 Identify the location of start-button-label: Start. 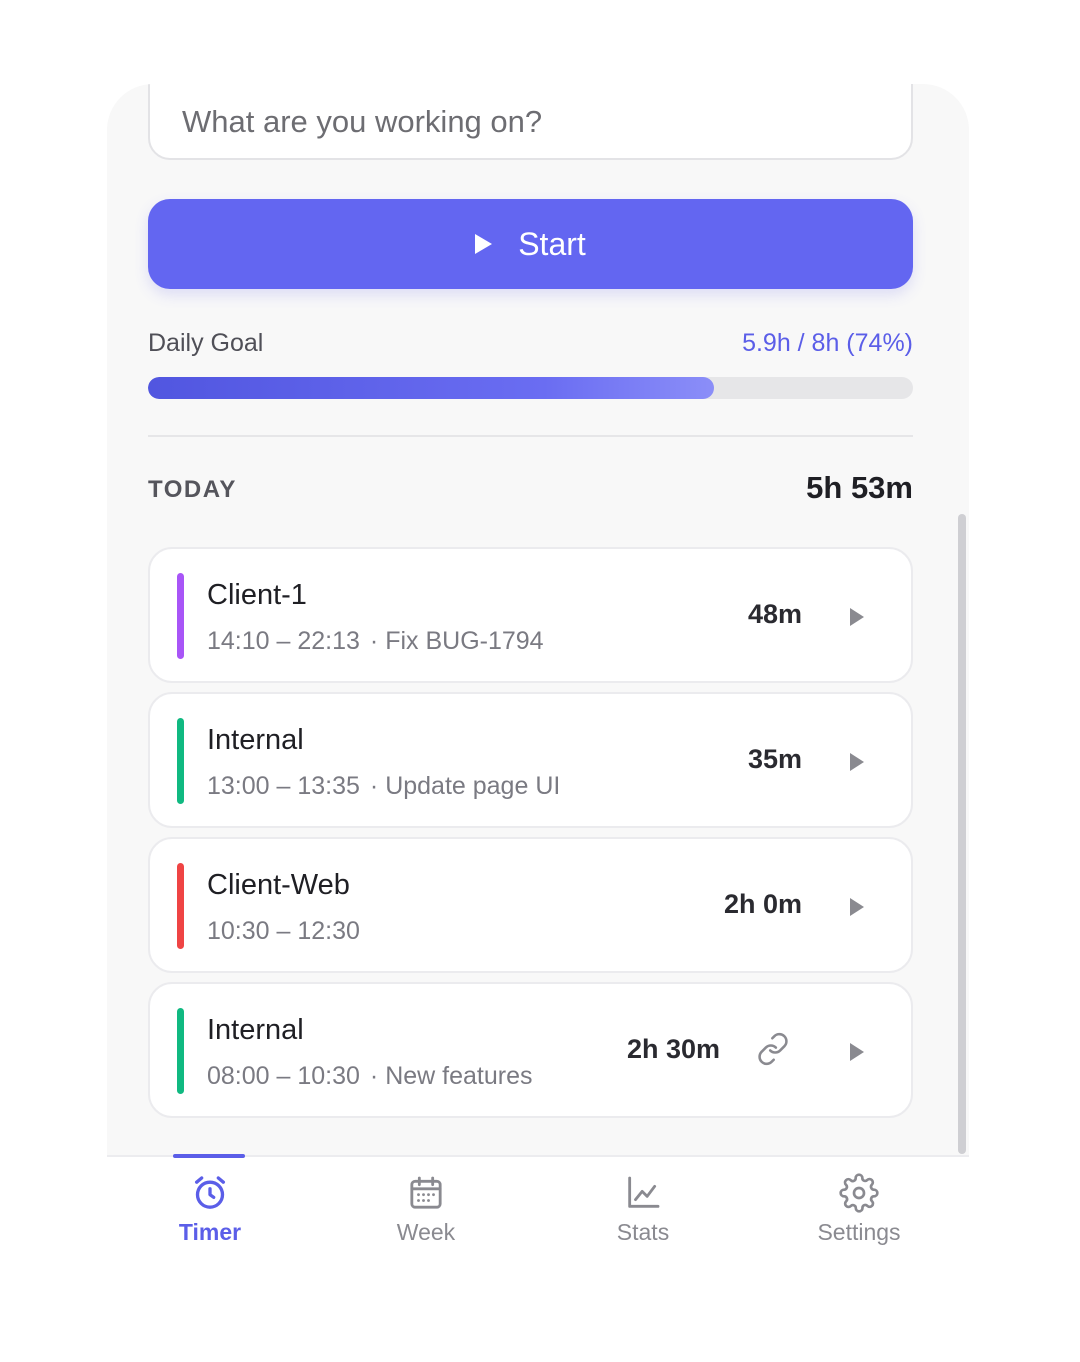
(552, 243).